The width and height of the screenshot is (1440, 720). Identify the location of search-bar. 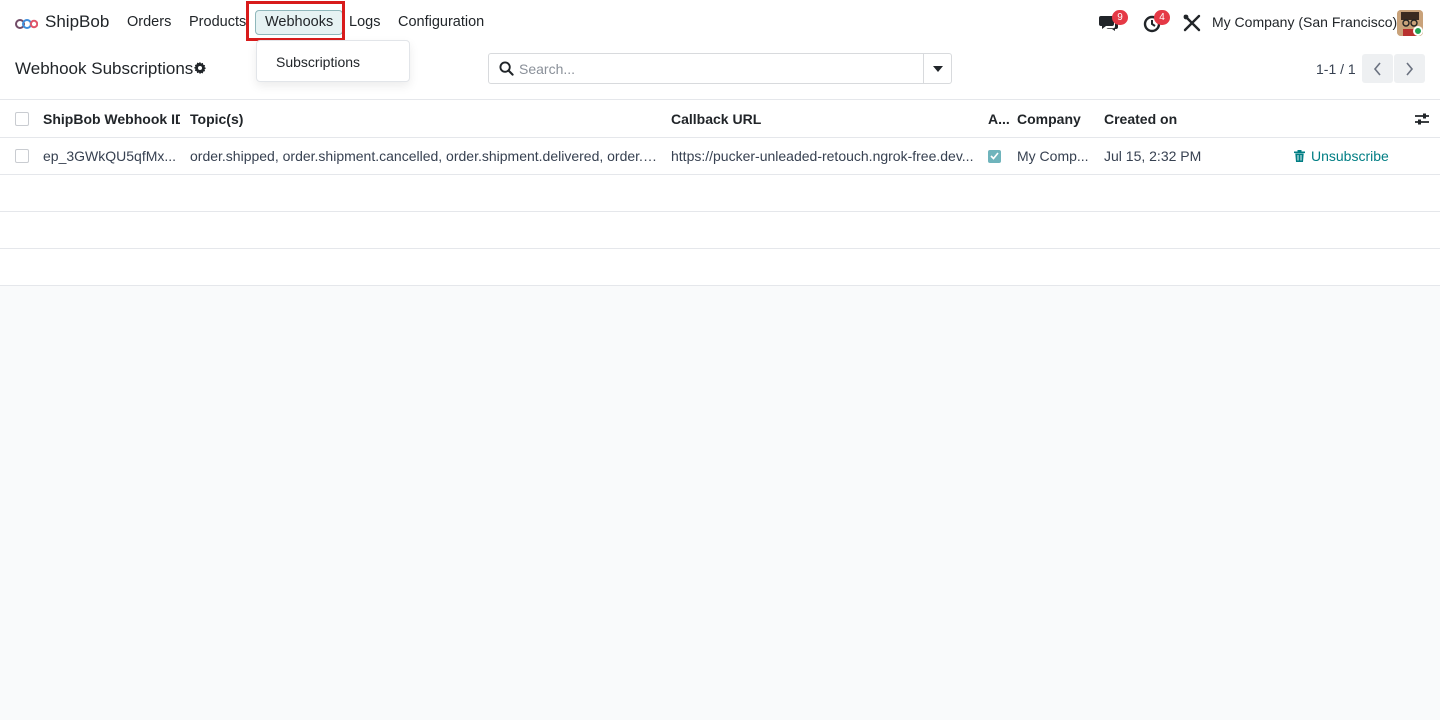
(720, 68).